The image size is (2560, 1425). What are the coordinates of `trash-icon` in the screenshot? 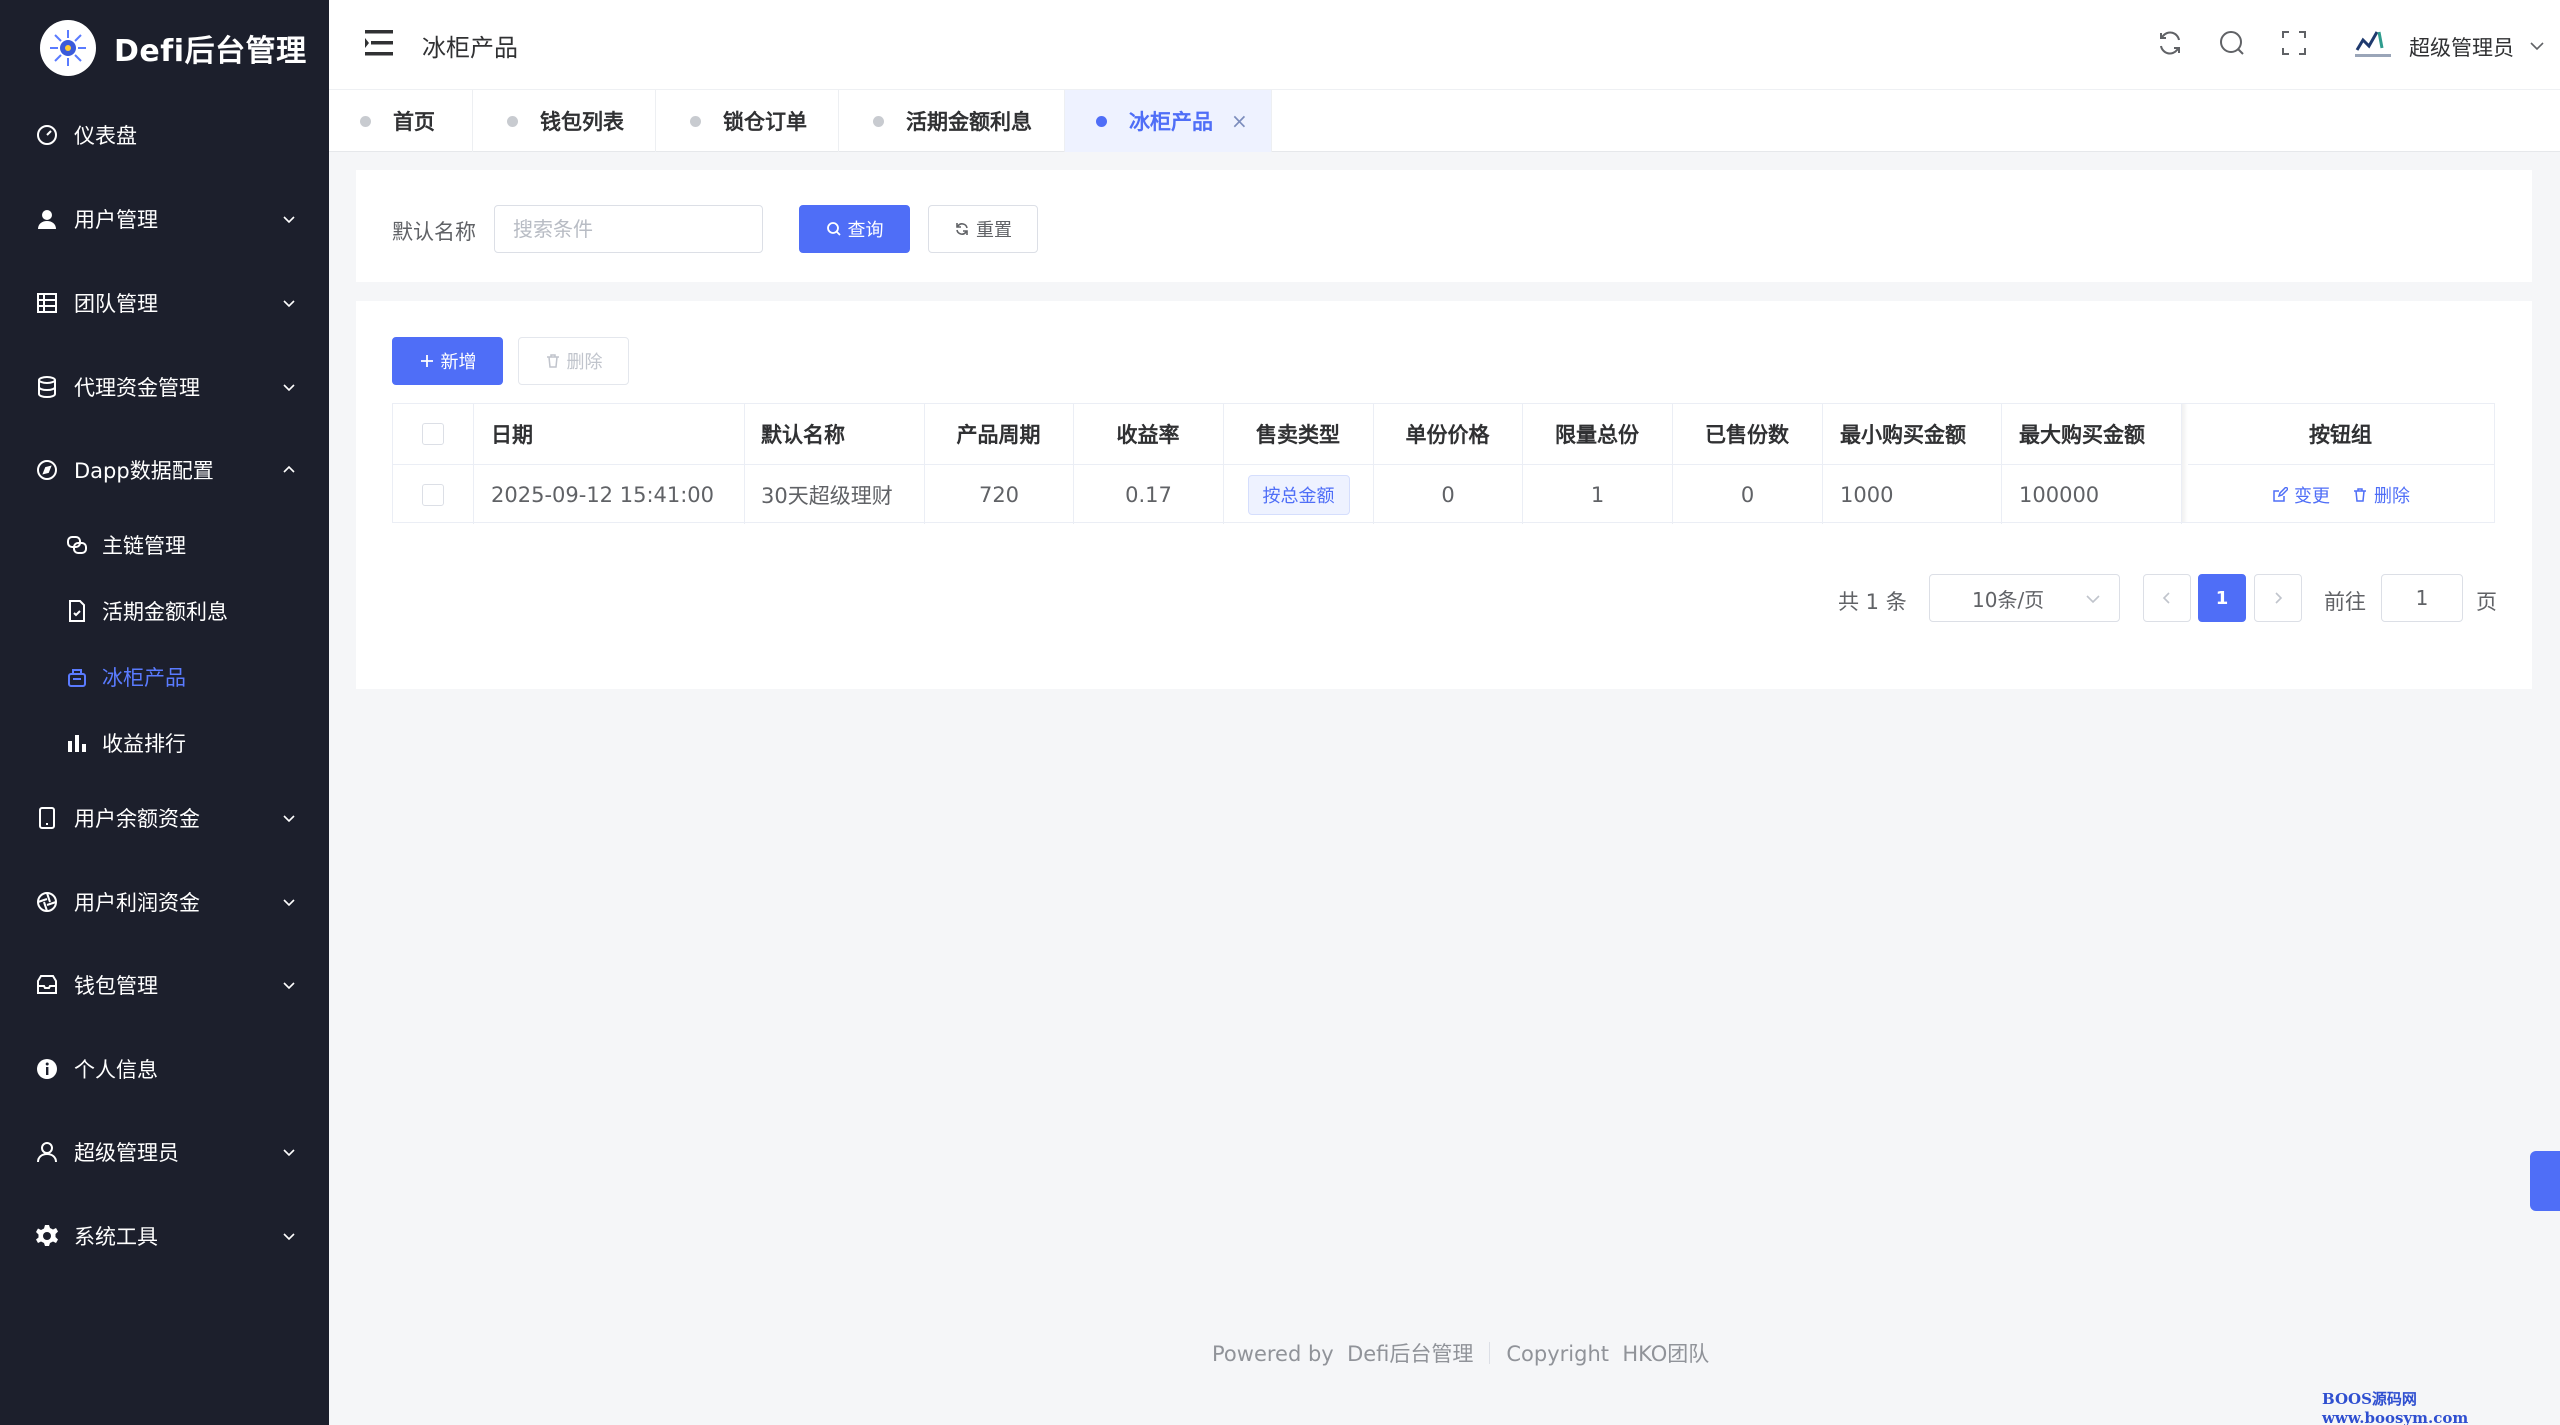 It's located at (2360, 494).